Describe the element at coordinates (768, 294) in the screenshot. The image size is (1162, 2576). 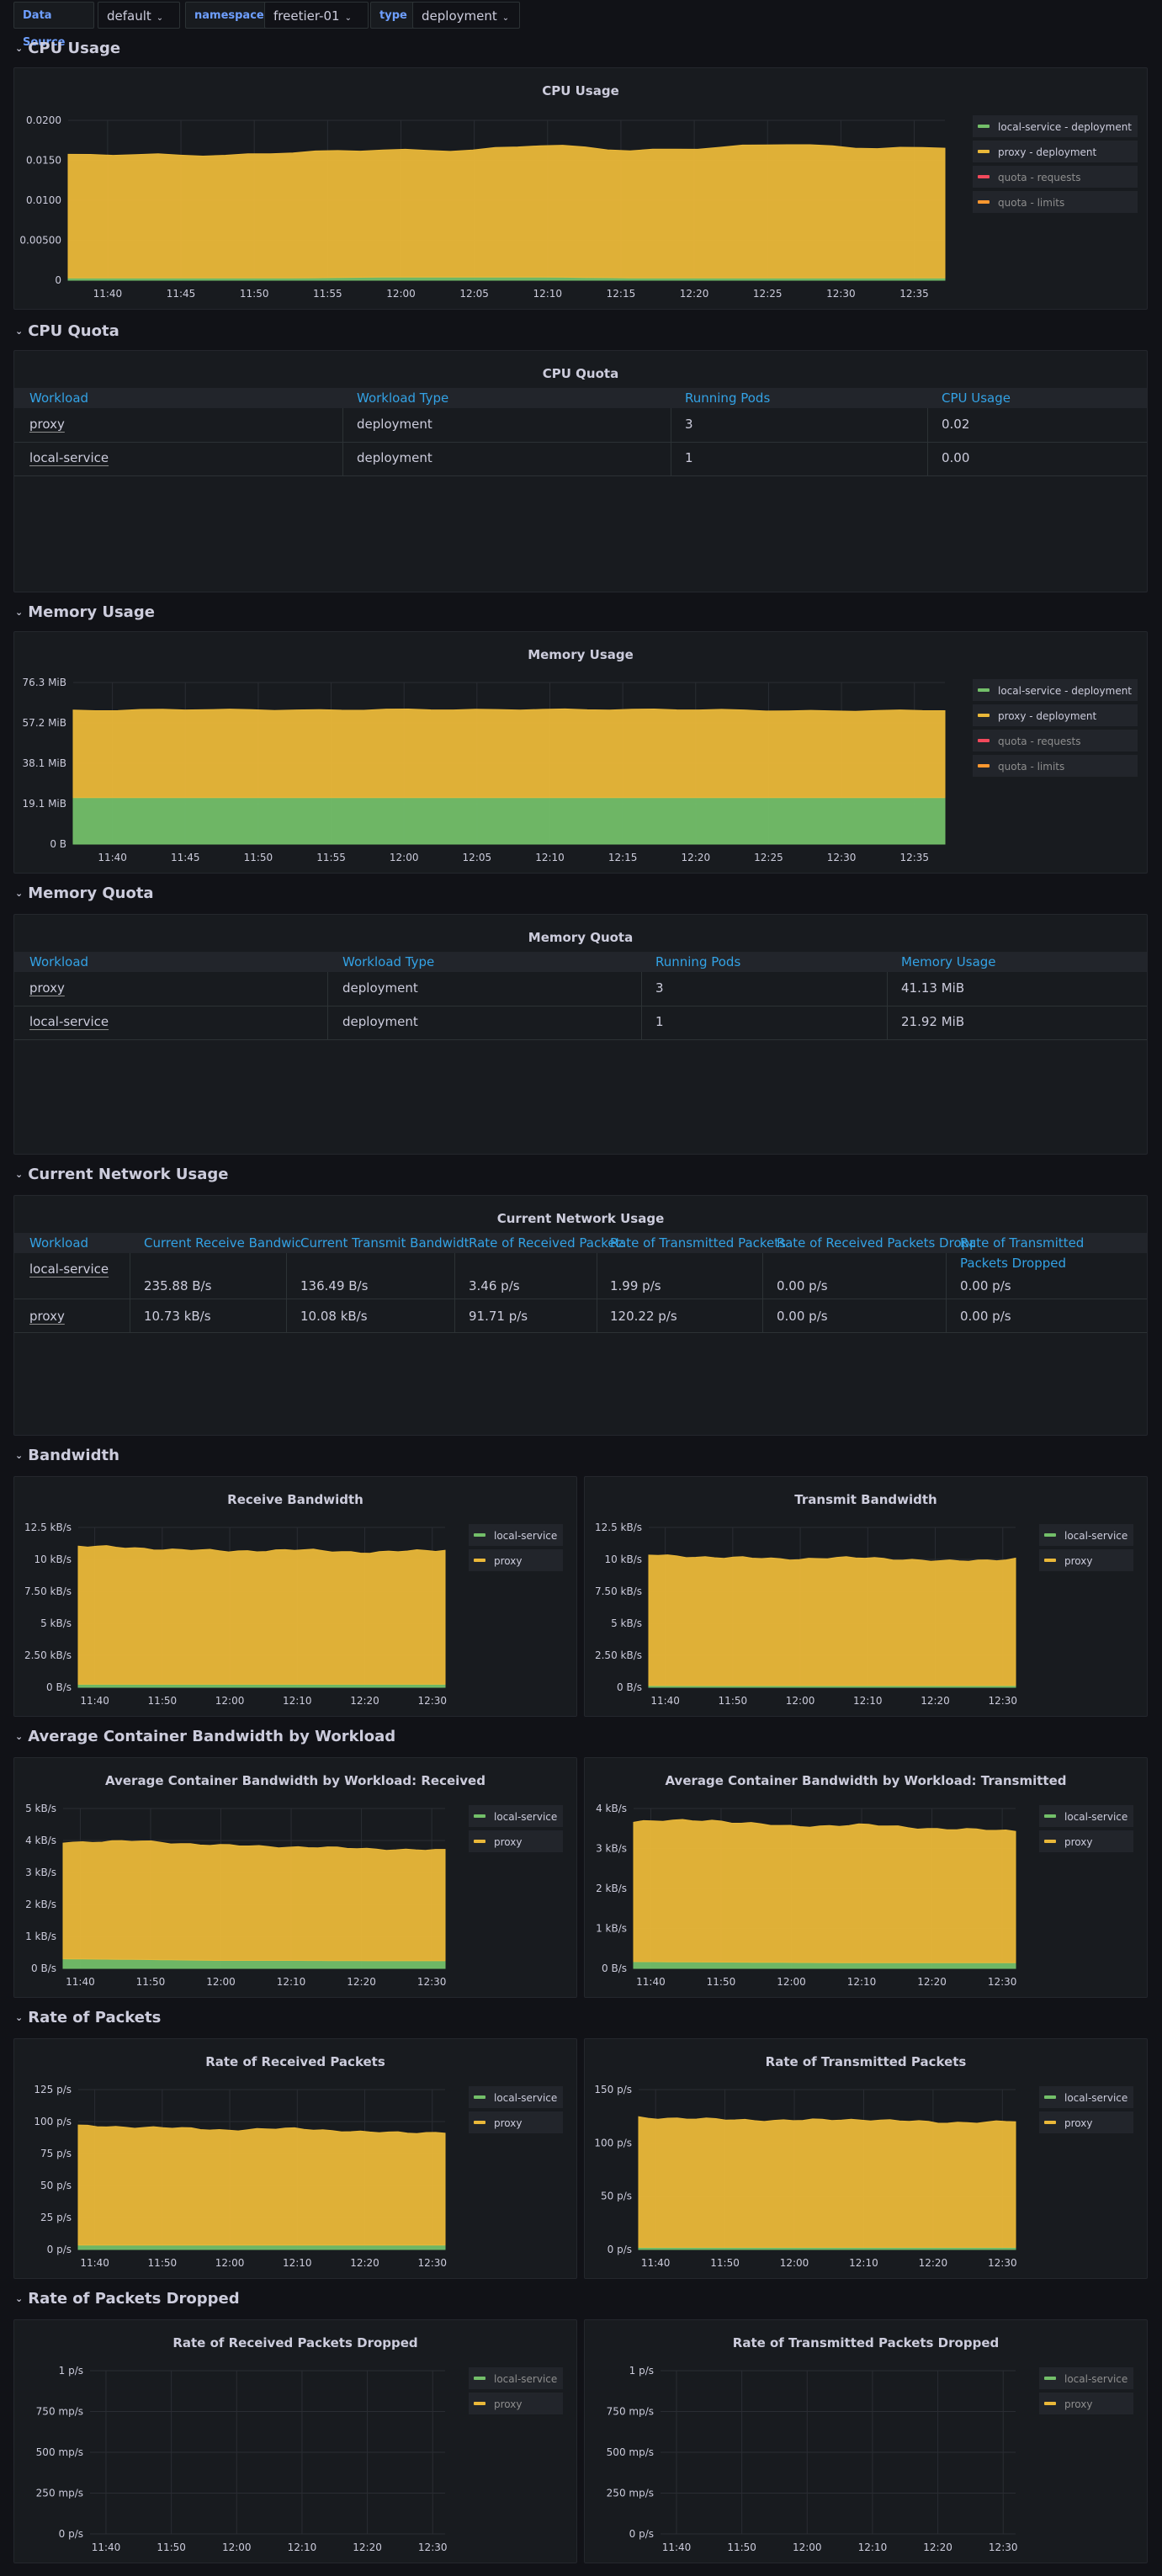
I see `x-tick-label: 12:25` at that location.